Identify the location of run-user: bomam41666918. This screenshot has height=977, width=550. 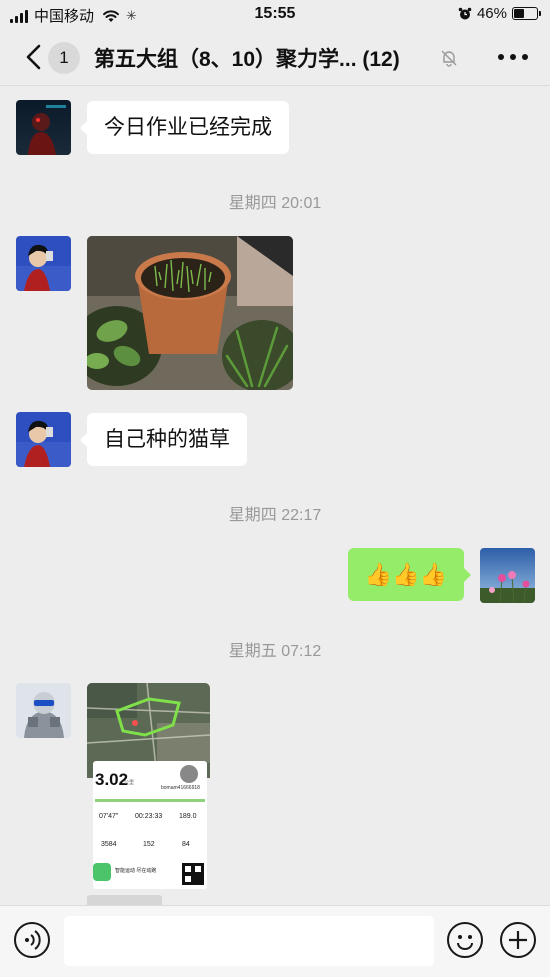
(180, 788).